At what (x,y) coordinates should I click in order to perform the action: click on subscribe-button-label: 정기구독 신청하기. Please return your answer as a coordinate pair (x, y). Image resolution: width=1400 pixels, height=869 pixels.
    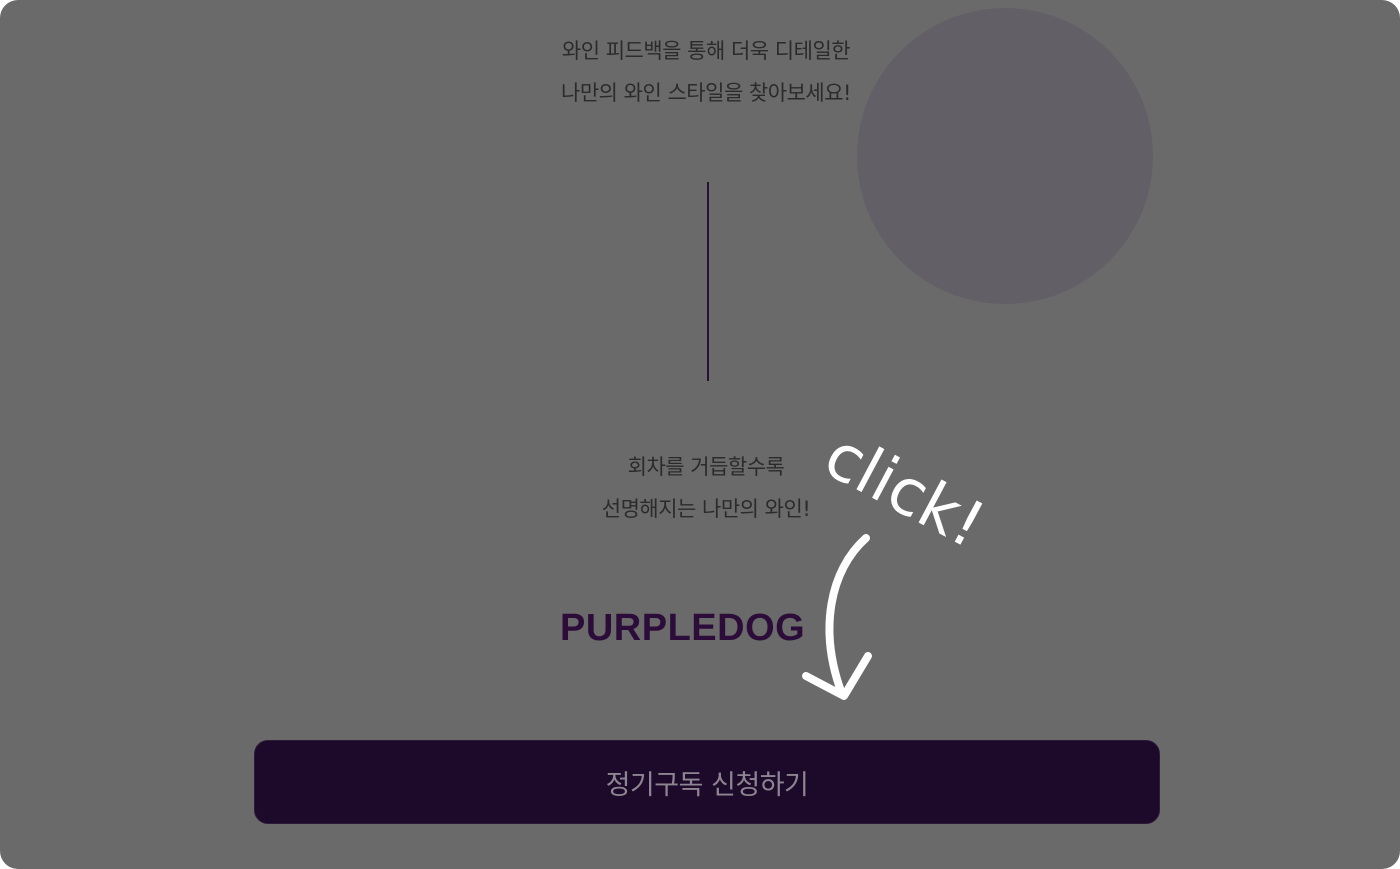
    Looking at the image, I should click on (707, 785).